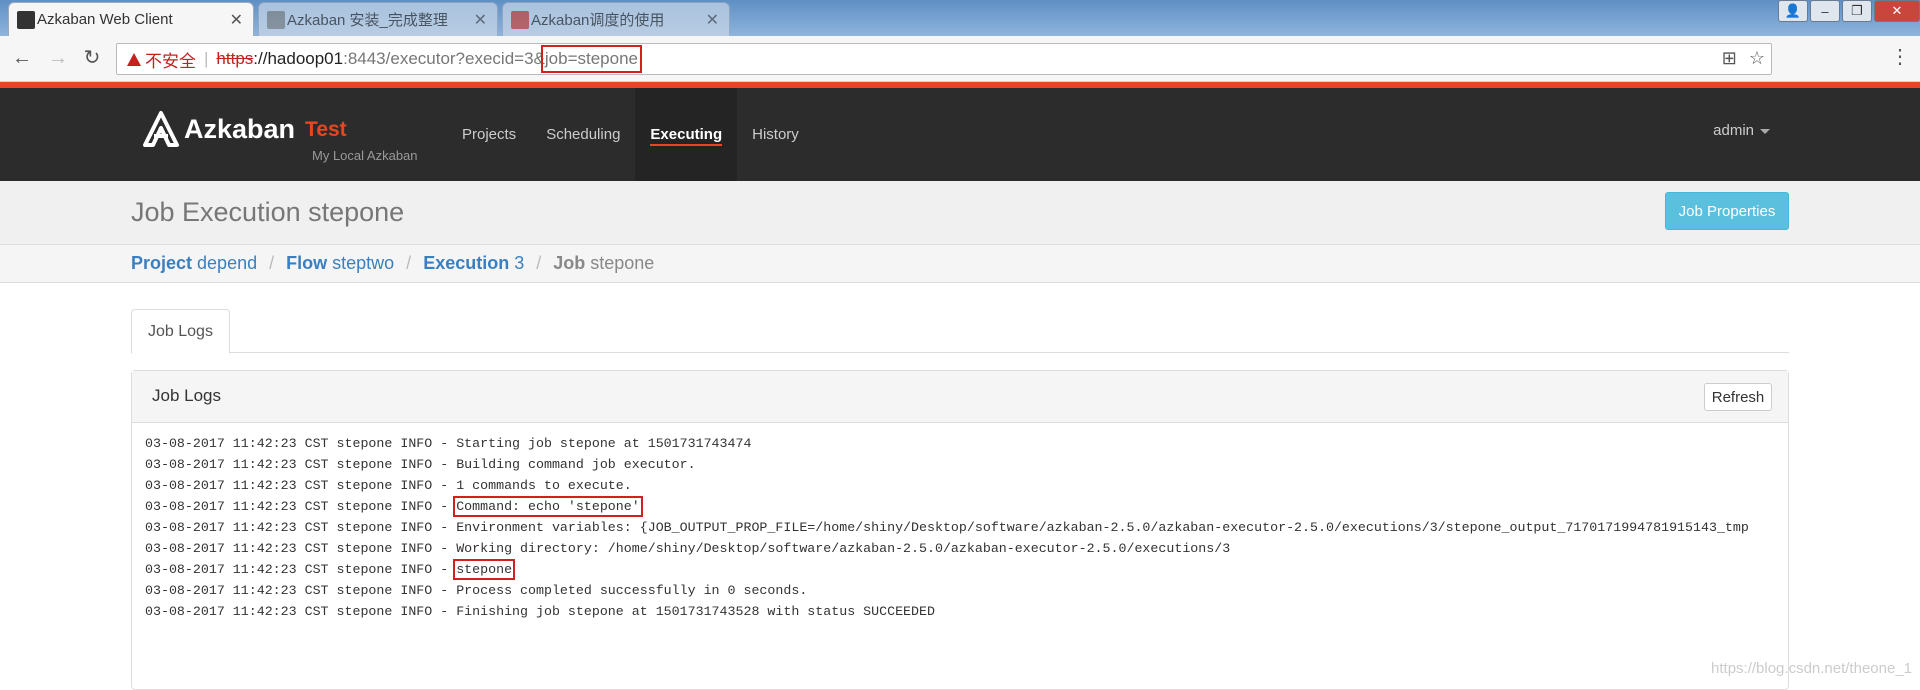 The width and height of the screenshot is (1920, 690). I want to click on breadcrumb-value: steptwo, so click(363, 263).